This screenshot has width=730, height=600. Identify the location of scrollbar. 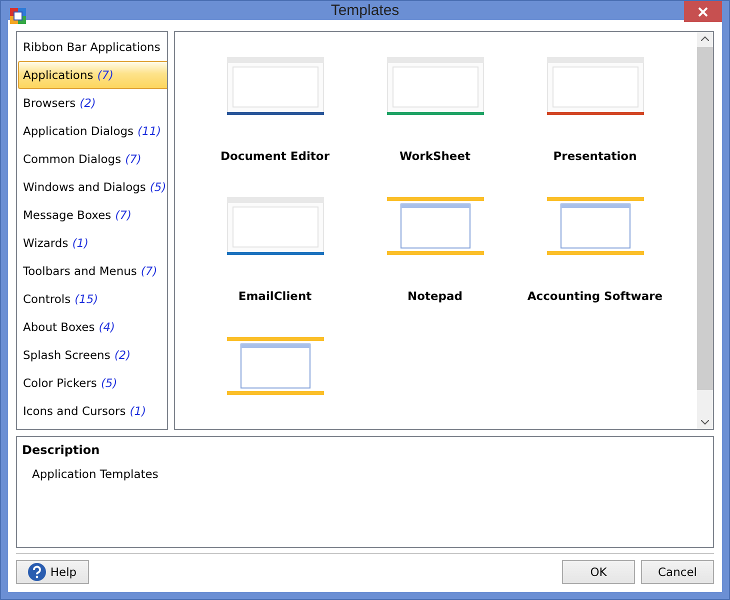
(705, 230).